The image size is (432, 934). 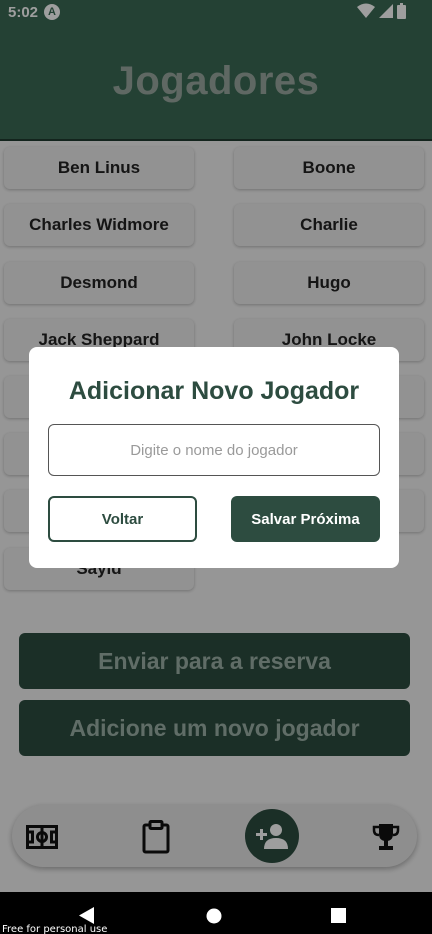 I want to click on player-name-input, so click(x=214, y=450).